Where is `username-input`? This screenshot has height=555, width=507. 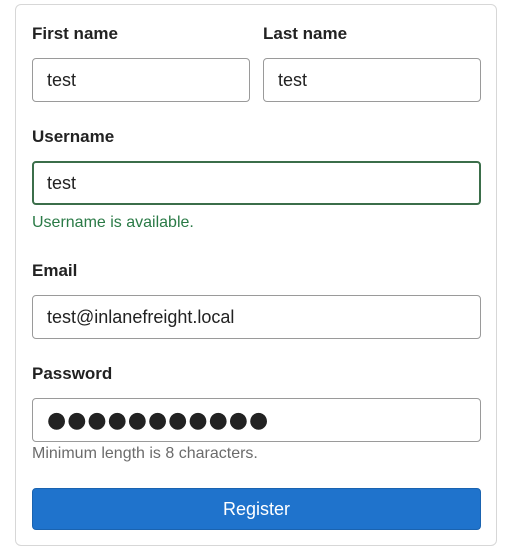
username-input is located at coordinates (256, 183).